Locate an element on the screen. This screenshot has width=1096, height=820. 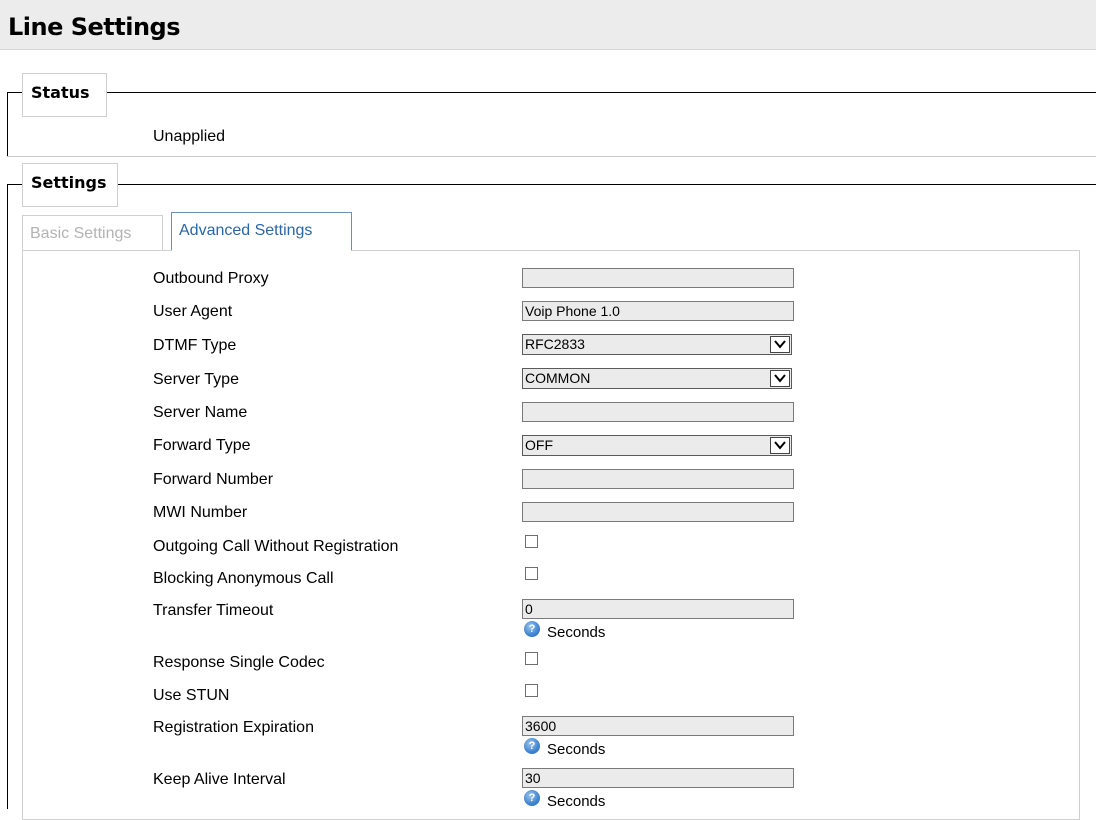
dtmf-type-label: DTMF Type is located at coordinates (195, 345).